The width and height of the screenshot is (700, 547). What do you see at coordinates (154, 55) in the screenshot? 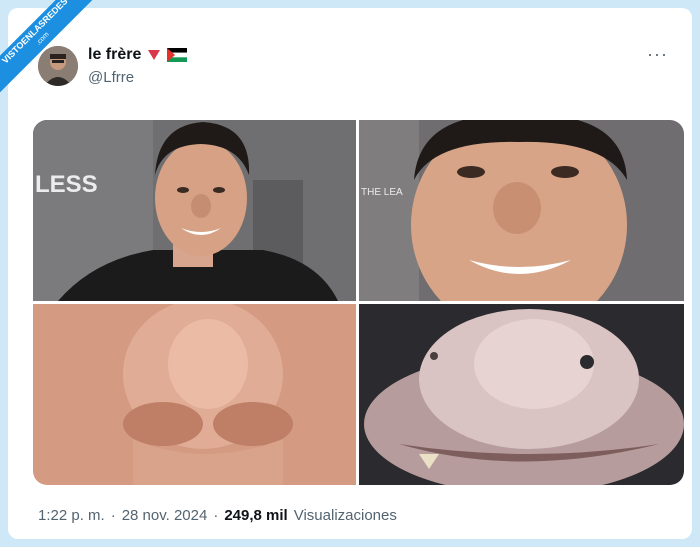
I see `heart-icon` at bounding box center [154, 55].